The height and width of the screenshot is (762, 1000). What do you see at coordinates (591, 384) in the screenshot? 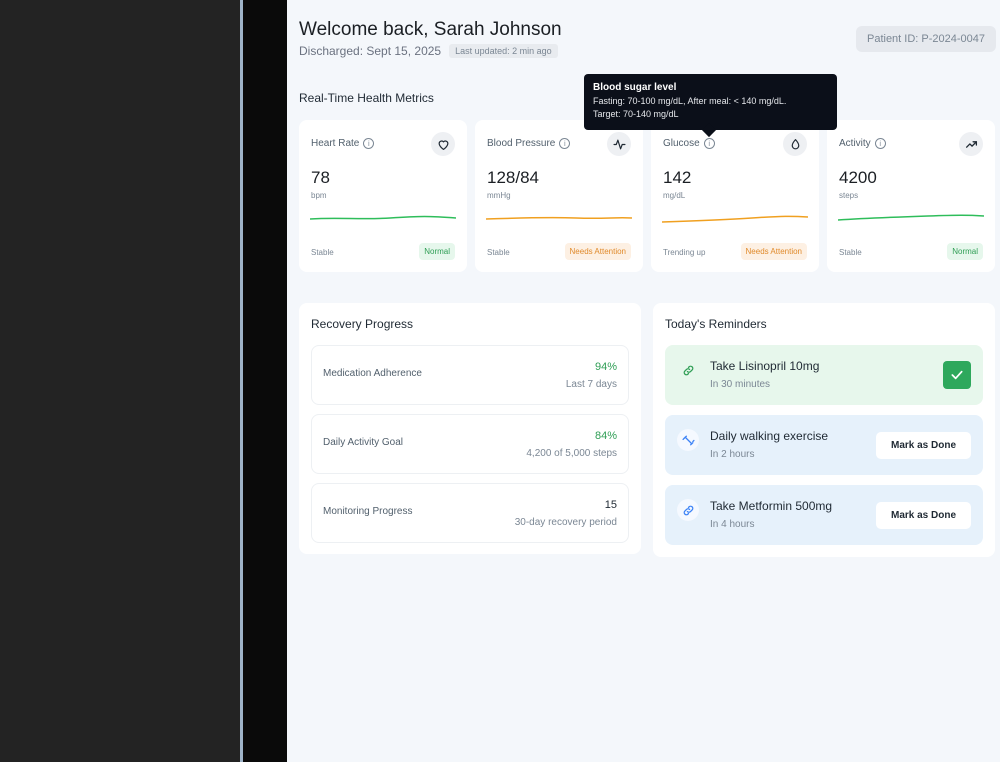
I see `progress-detail: Last 7 days` at bounding box center [591, 384].